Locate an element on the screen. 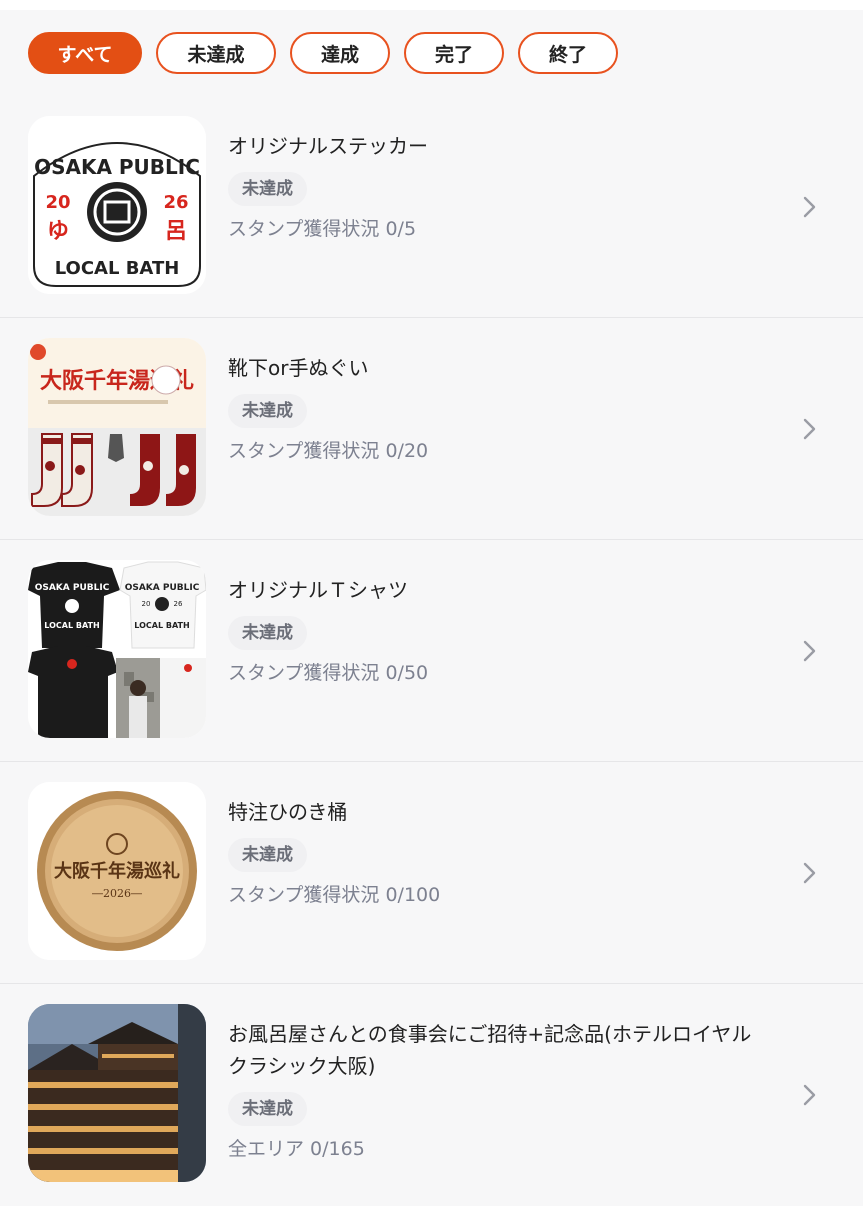 This screenshot has width=863, height=1206. reward-title: オリジナルＴシャツ is located at coordinates (318, 590).